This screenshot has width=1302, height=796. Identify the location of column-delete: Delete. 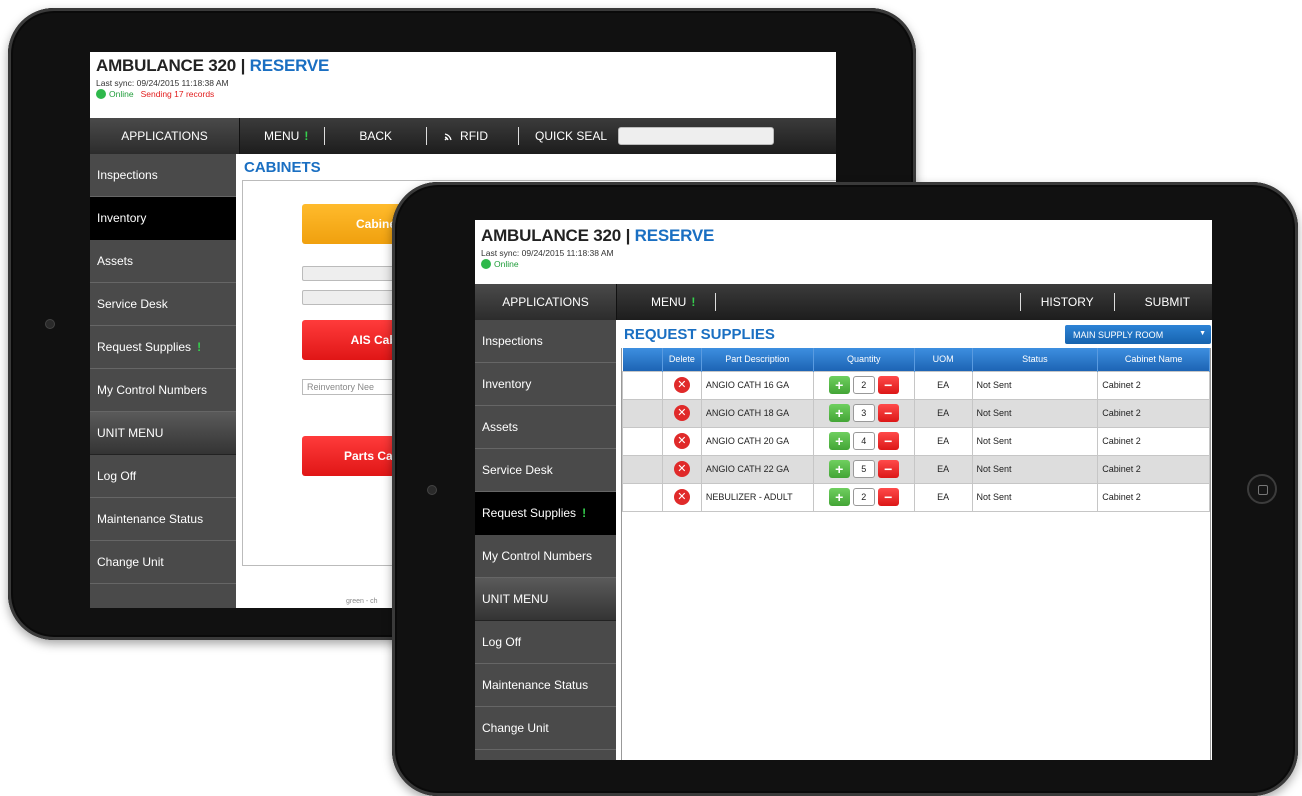
(682, 359).